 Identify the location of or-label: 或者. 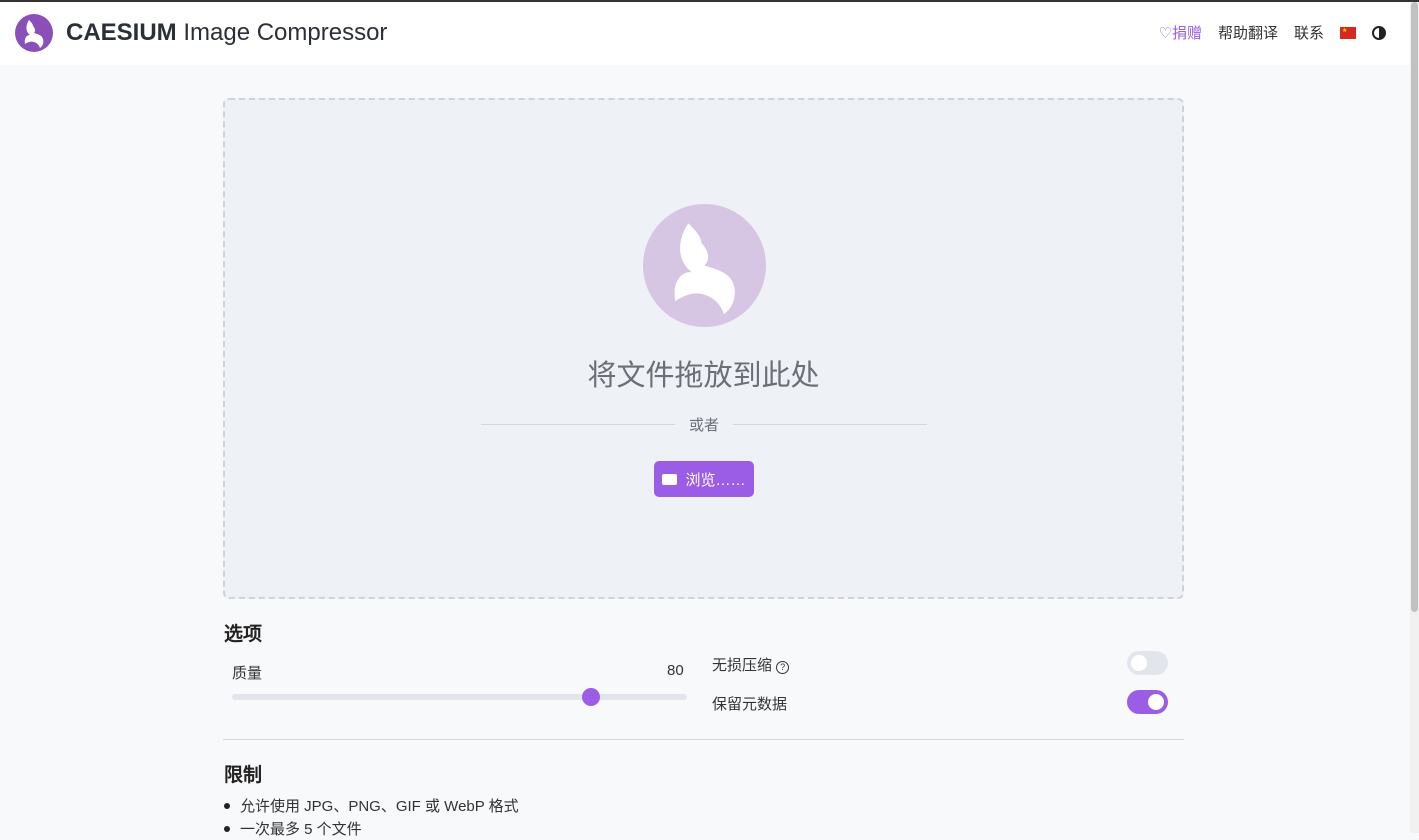
(704, 425).